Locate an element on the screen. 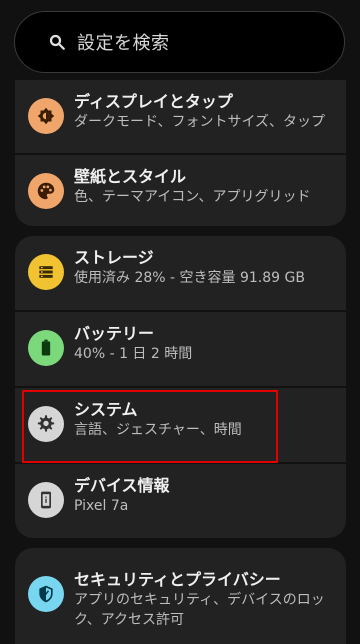  device-subtitle: Pixel 7a is located at coordinates (101, 506).